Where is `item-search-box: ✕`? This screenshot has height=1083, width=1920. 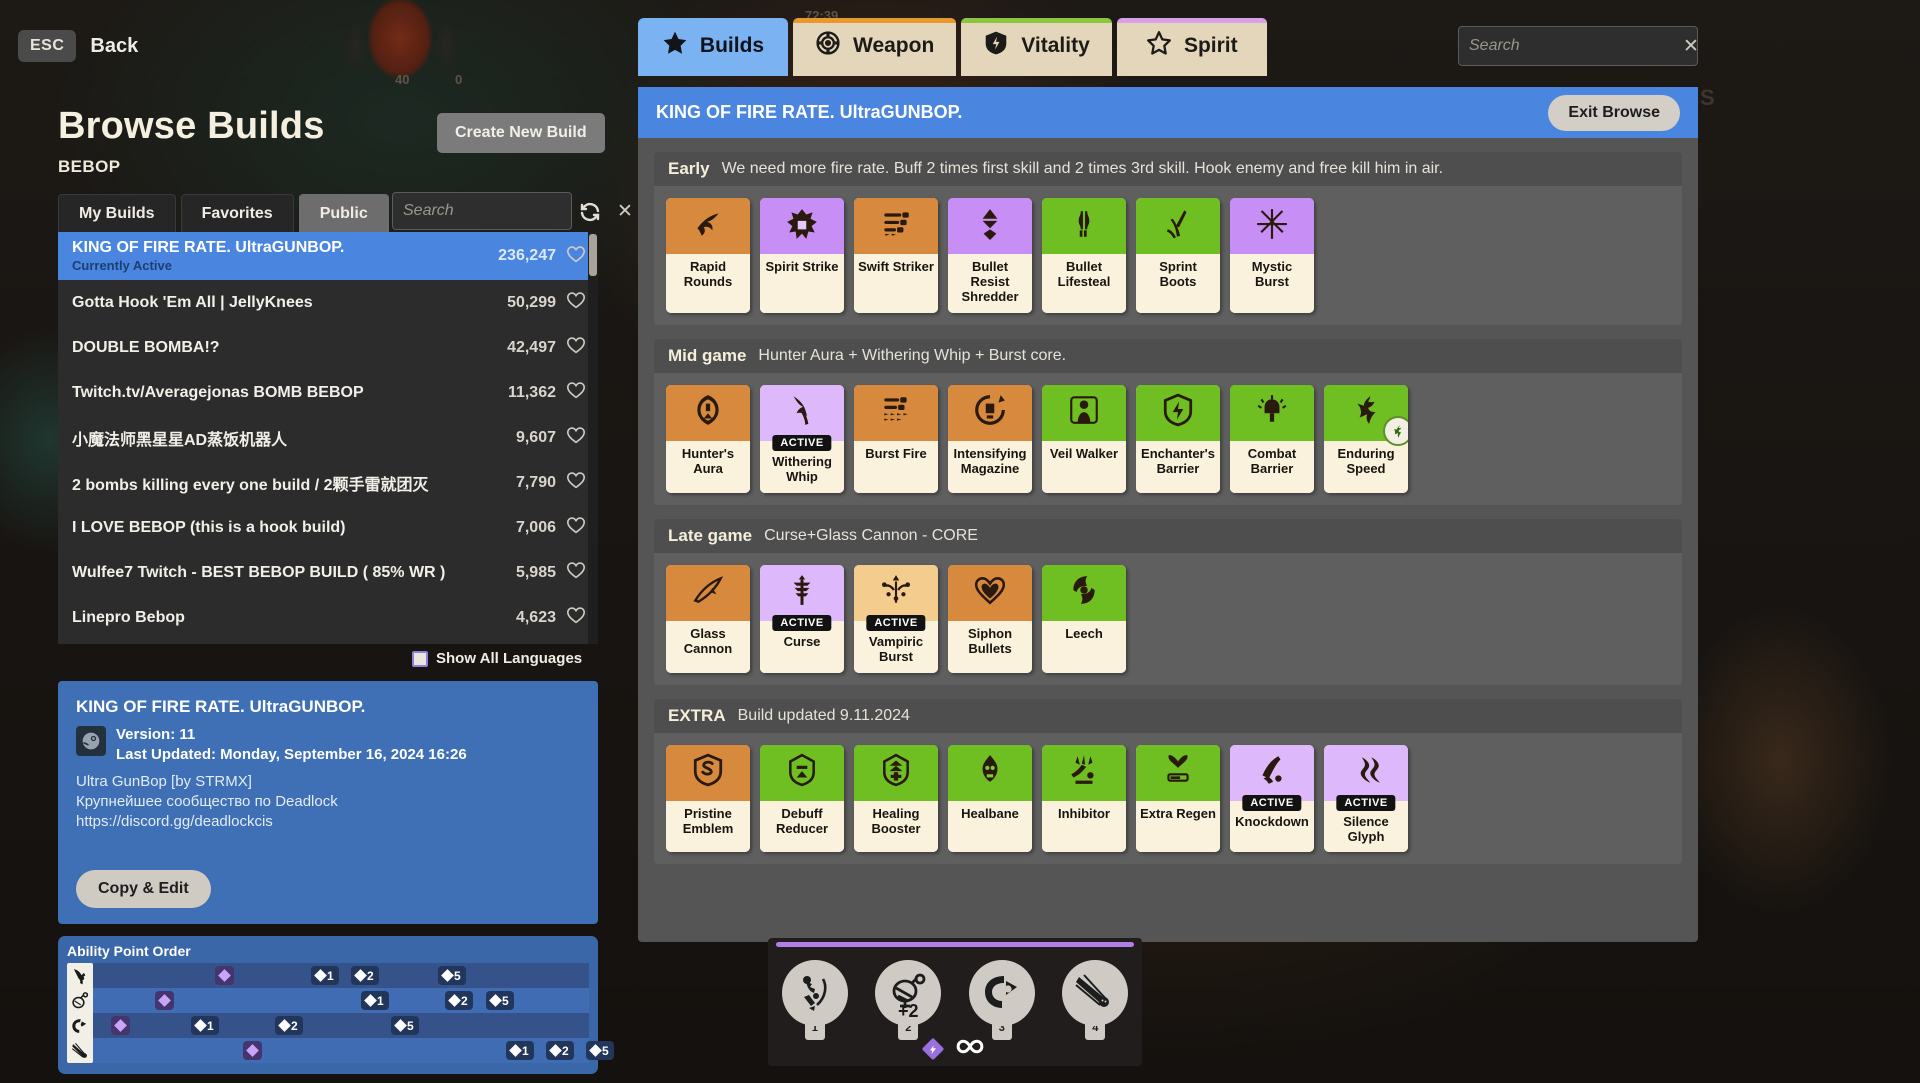
item-search-box: ✕ is located at coordinates (1578, 46).